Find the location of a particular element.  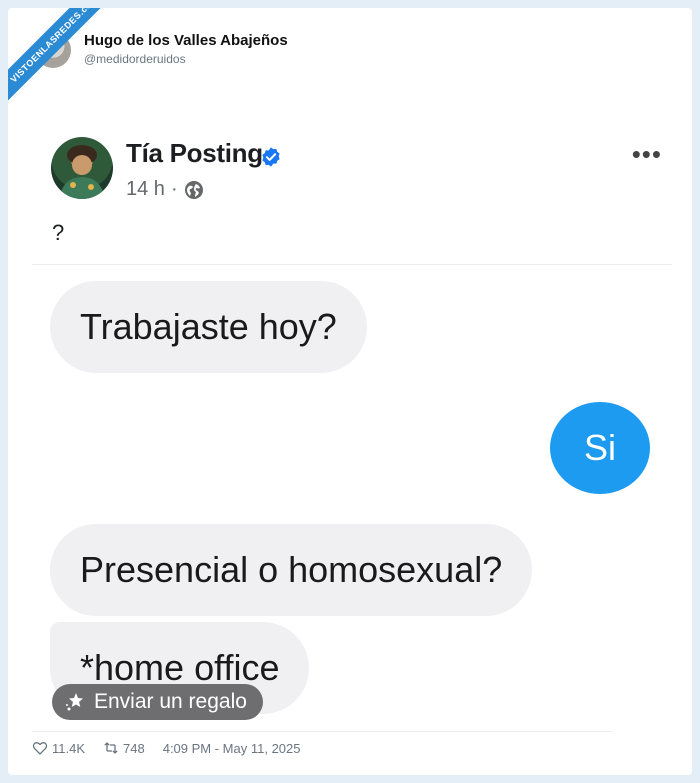

post-meta: 14 h · is located at coordinates (165, 189).